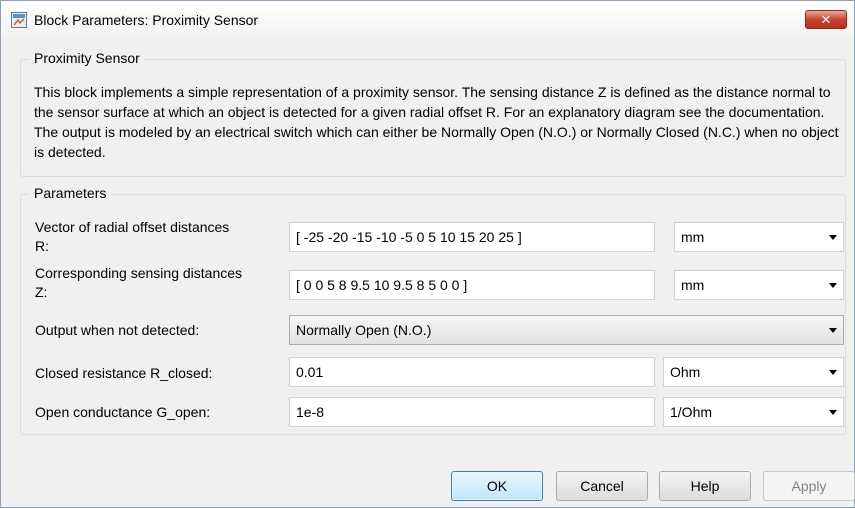 The height and width of the screenshot is (508, 855). What do you see at coordinates (87, 58) in the screenshot?
I see `description-group-title: Proximity Sensor` at bounding box center [87, 58].